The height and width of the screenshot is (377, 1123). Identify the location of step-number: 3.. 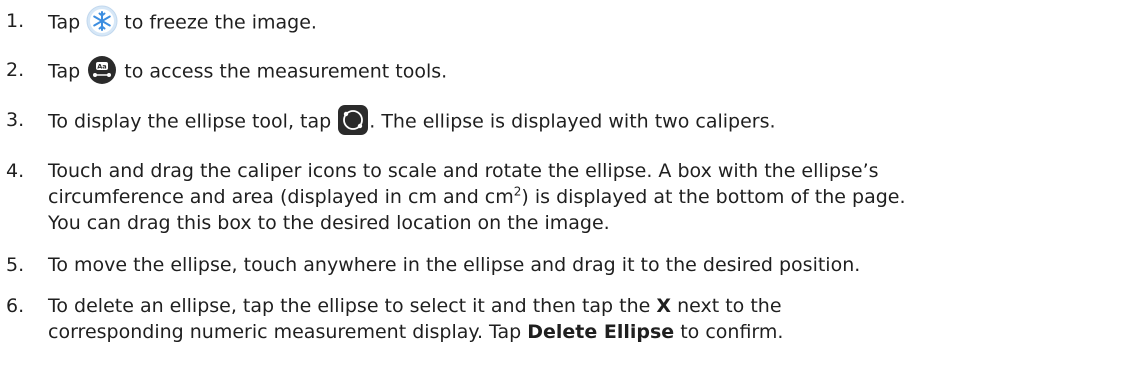
(15, 120).